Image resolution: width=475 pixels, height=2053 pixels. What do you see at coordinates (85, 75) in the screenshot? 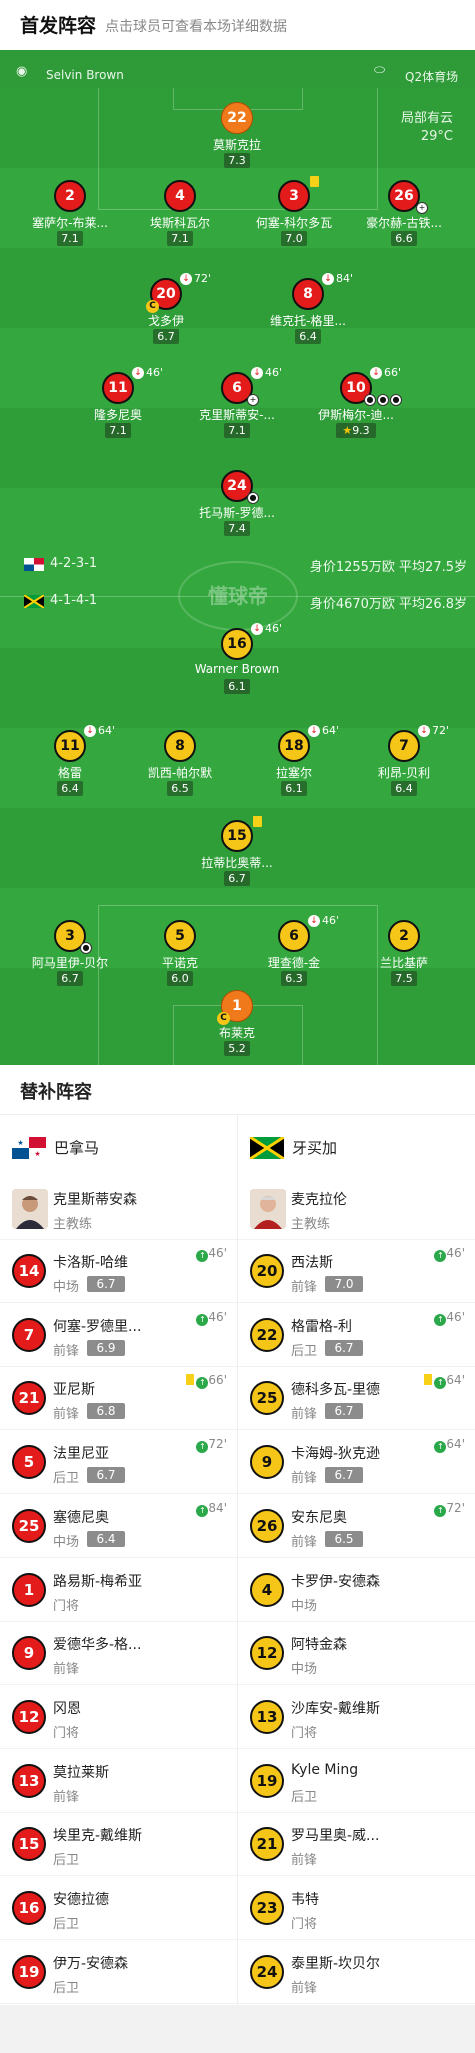
I see `referee-name: Selvin Brown` at bounding box center [85, 75].